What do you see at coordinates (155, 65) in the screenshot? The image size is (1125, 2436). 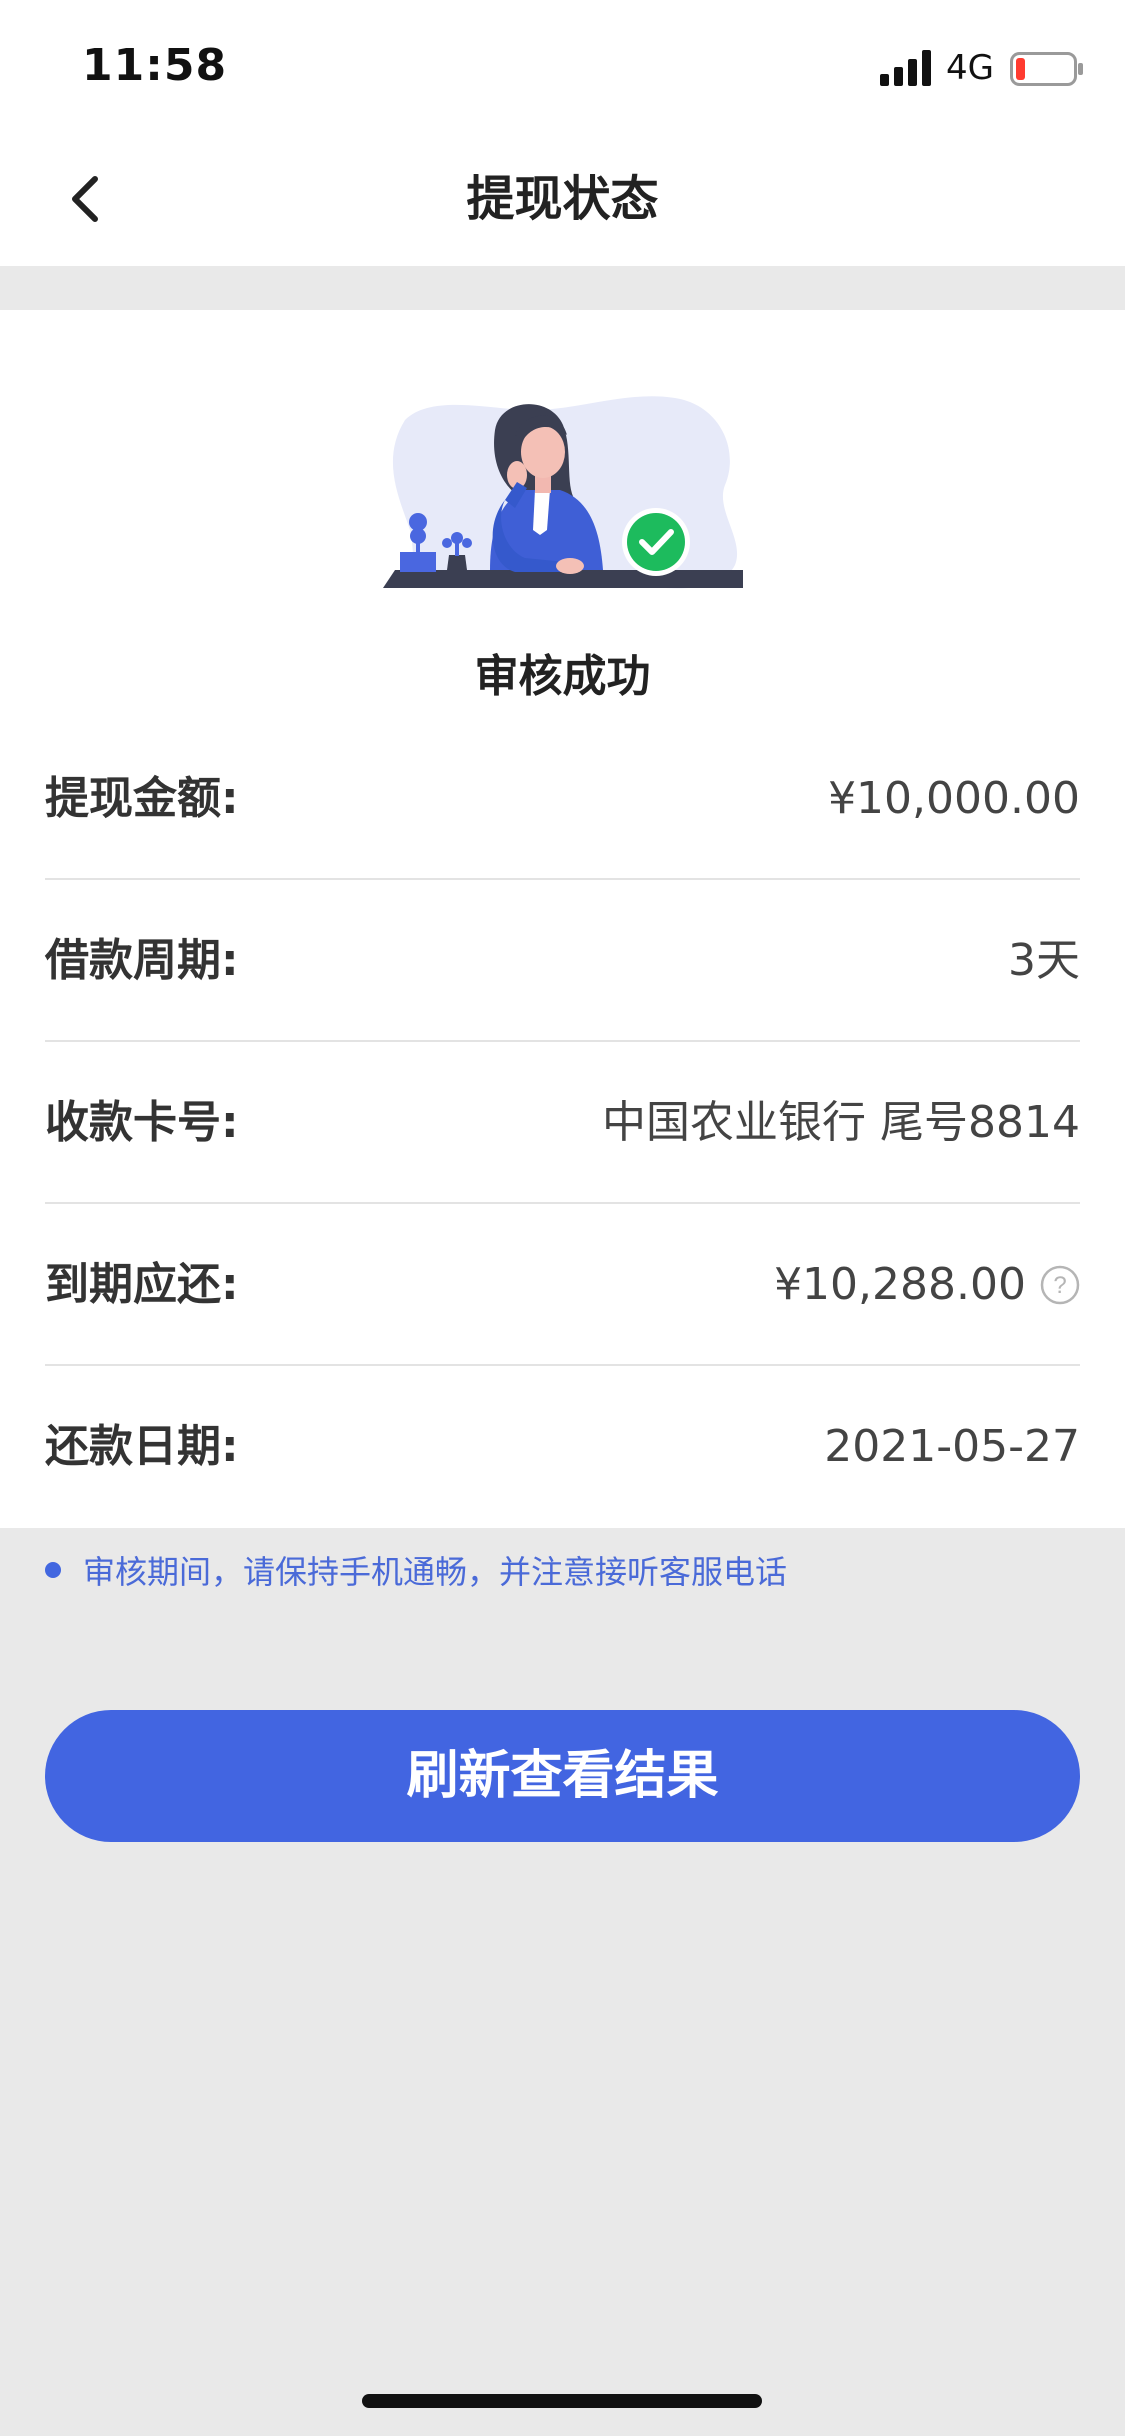 I see `status-time: 11:58` at bounding box center [155, 65].